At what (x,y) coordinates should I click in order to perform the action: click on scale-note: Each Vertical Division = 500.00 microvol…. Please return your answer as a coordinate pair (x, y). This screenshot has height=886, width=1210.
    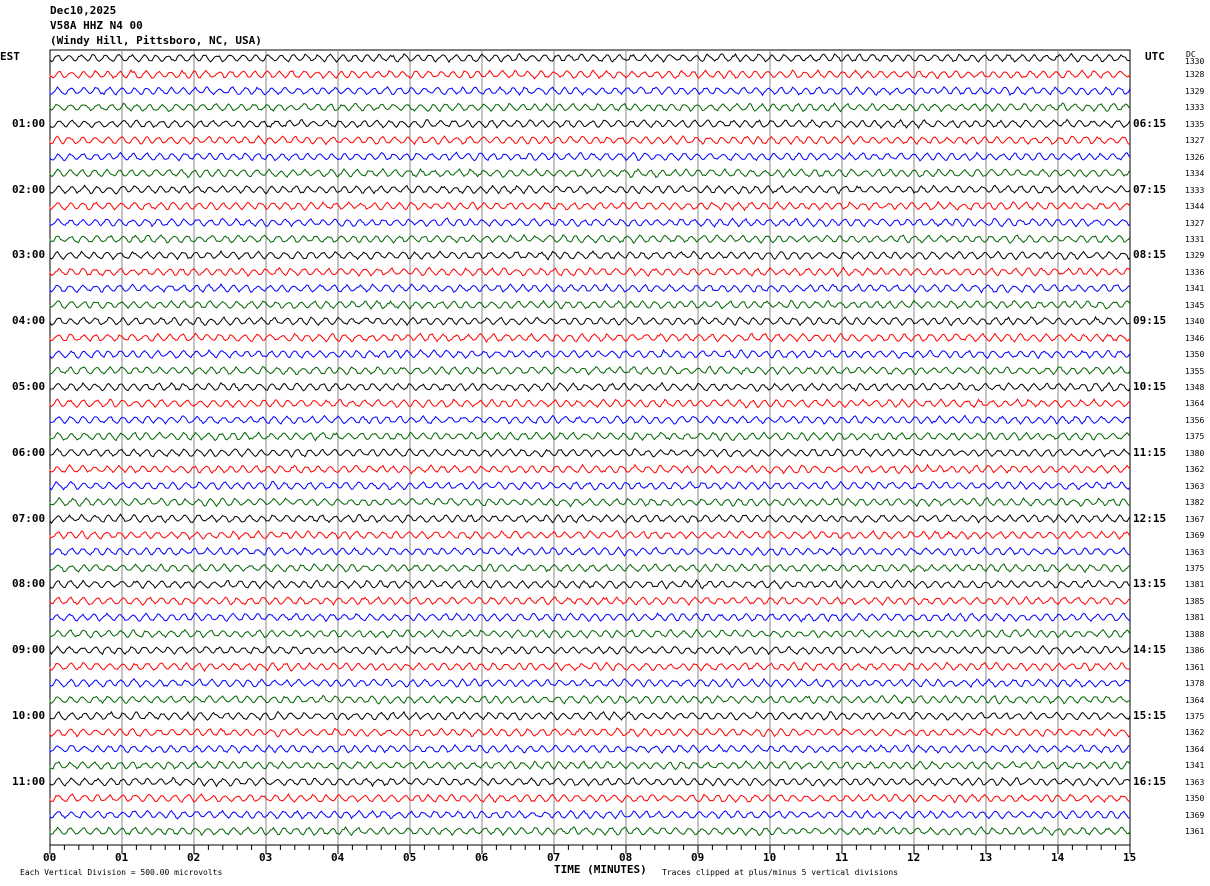
    Looking at the image, I should click on (121, 872).